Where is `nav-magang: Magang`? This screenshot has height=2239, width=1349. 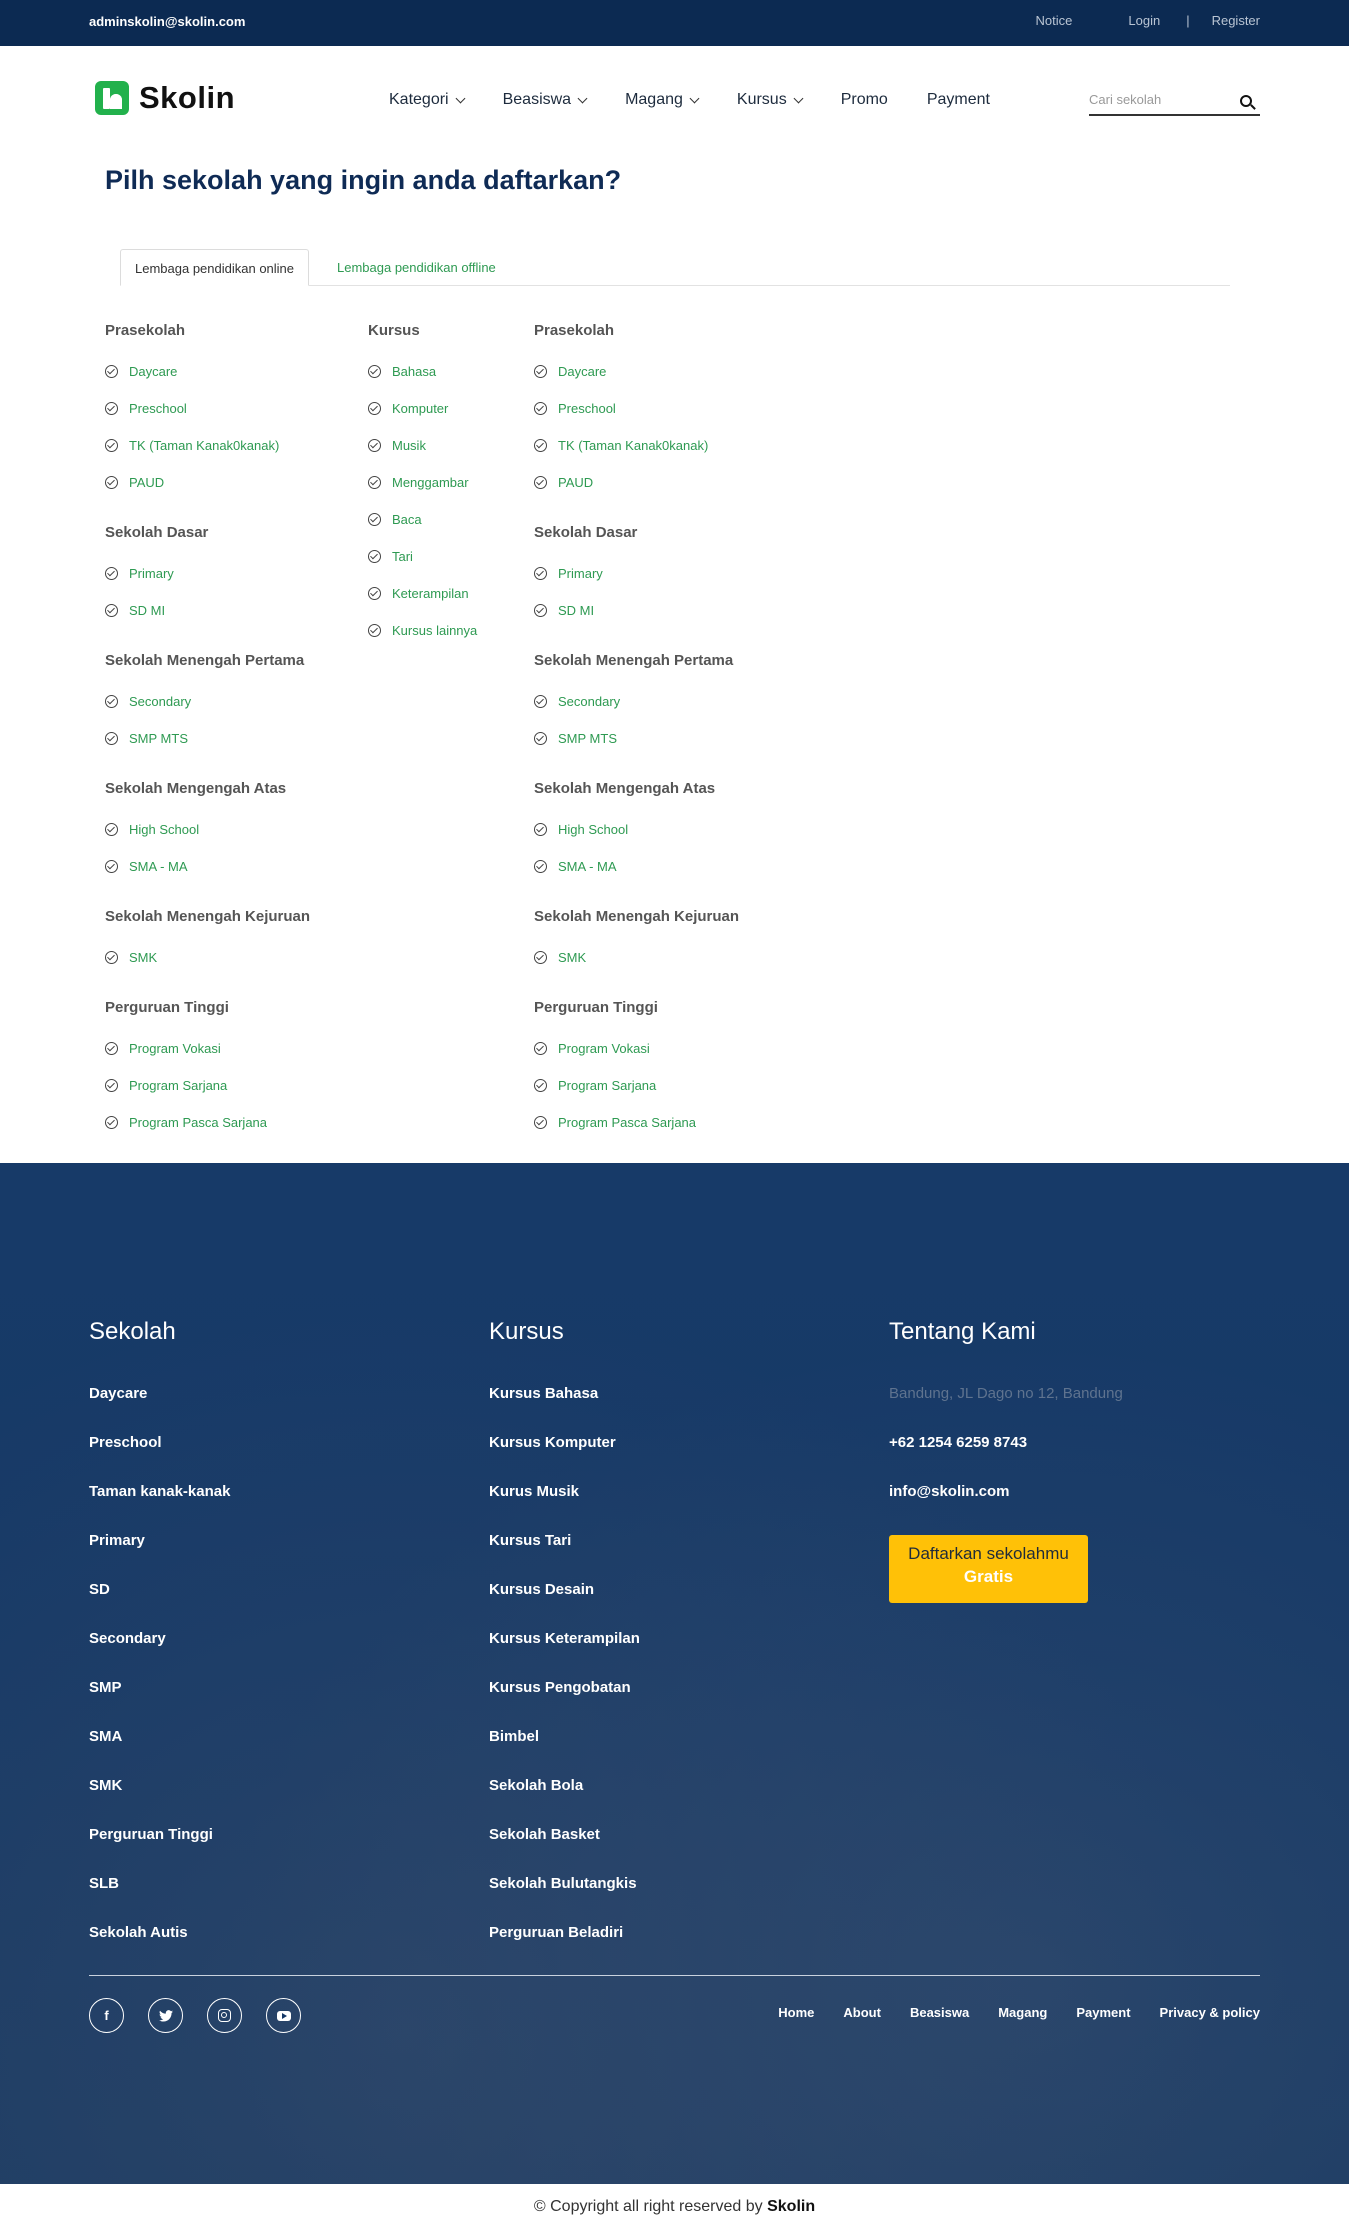 nav-magang: Magang is located at coordinates (662, 100).